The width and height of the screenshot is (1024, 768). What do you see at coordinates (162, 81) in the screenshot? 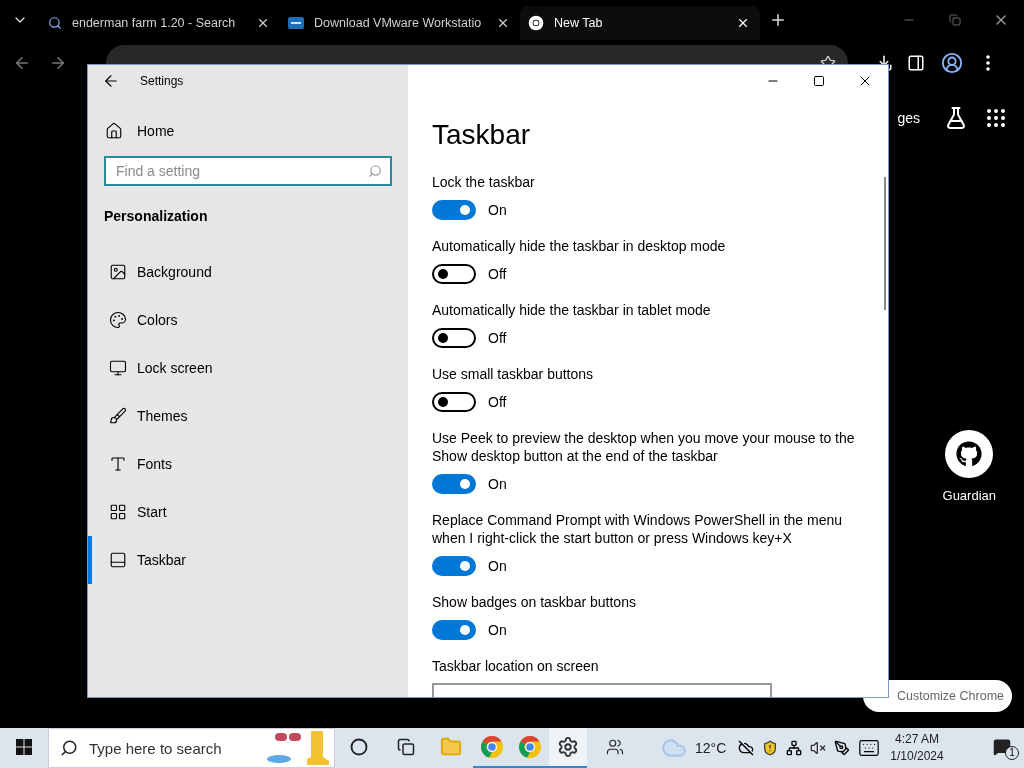
I see `window-title: Settings` at bounding box center [162, 81].